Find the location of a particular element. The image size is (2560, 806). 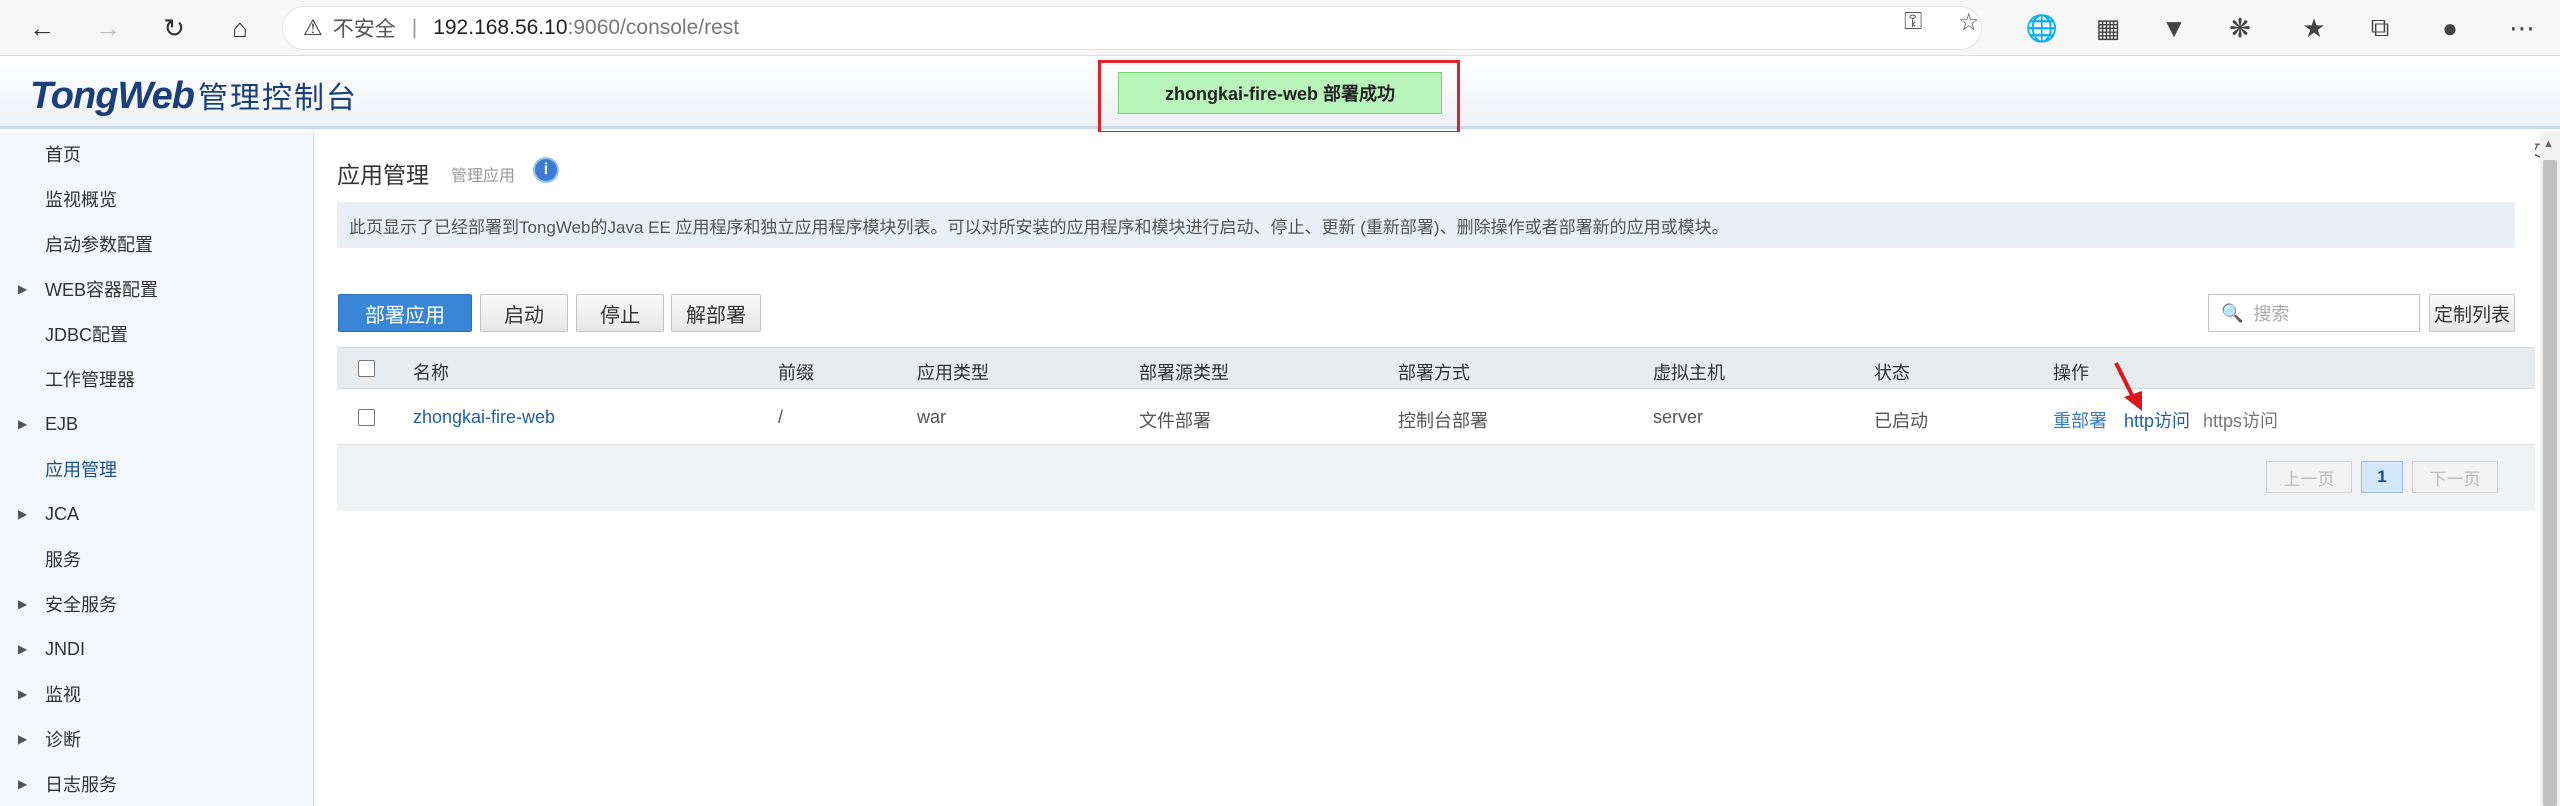

sidebar-item: ▶ 监视 is located at coordinates (157, 694).